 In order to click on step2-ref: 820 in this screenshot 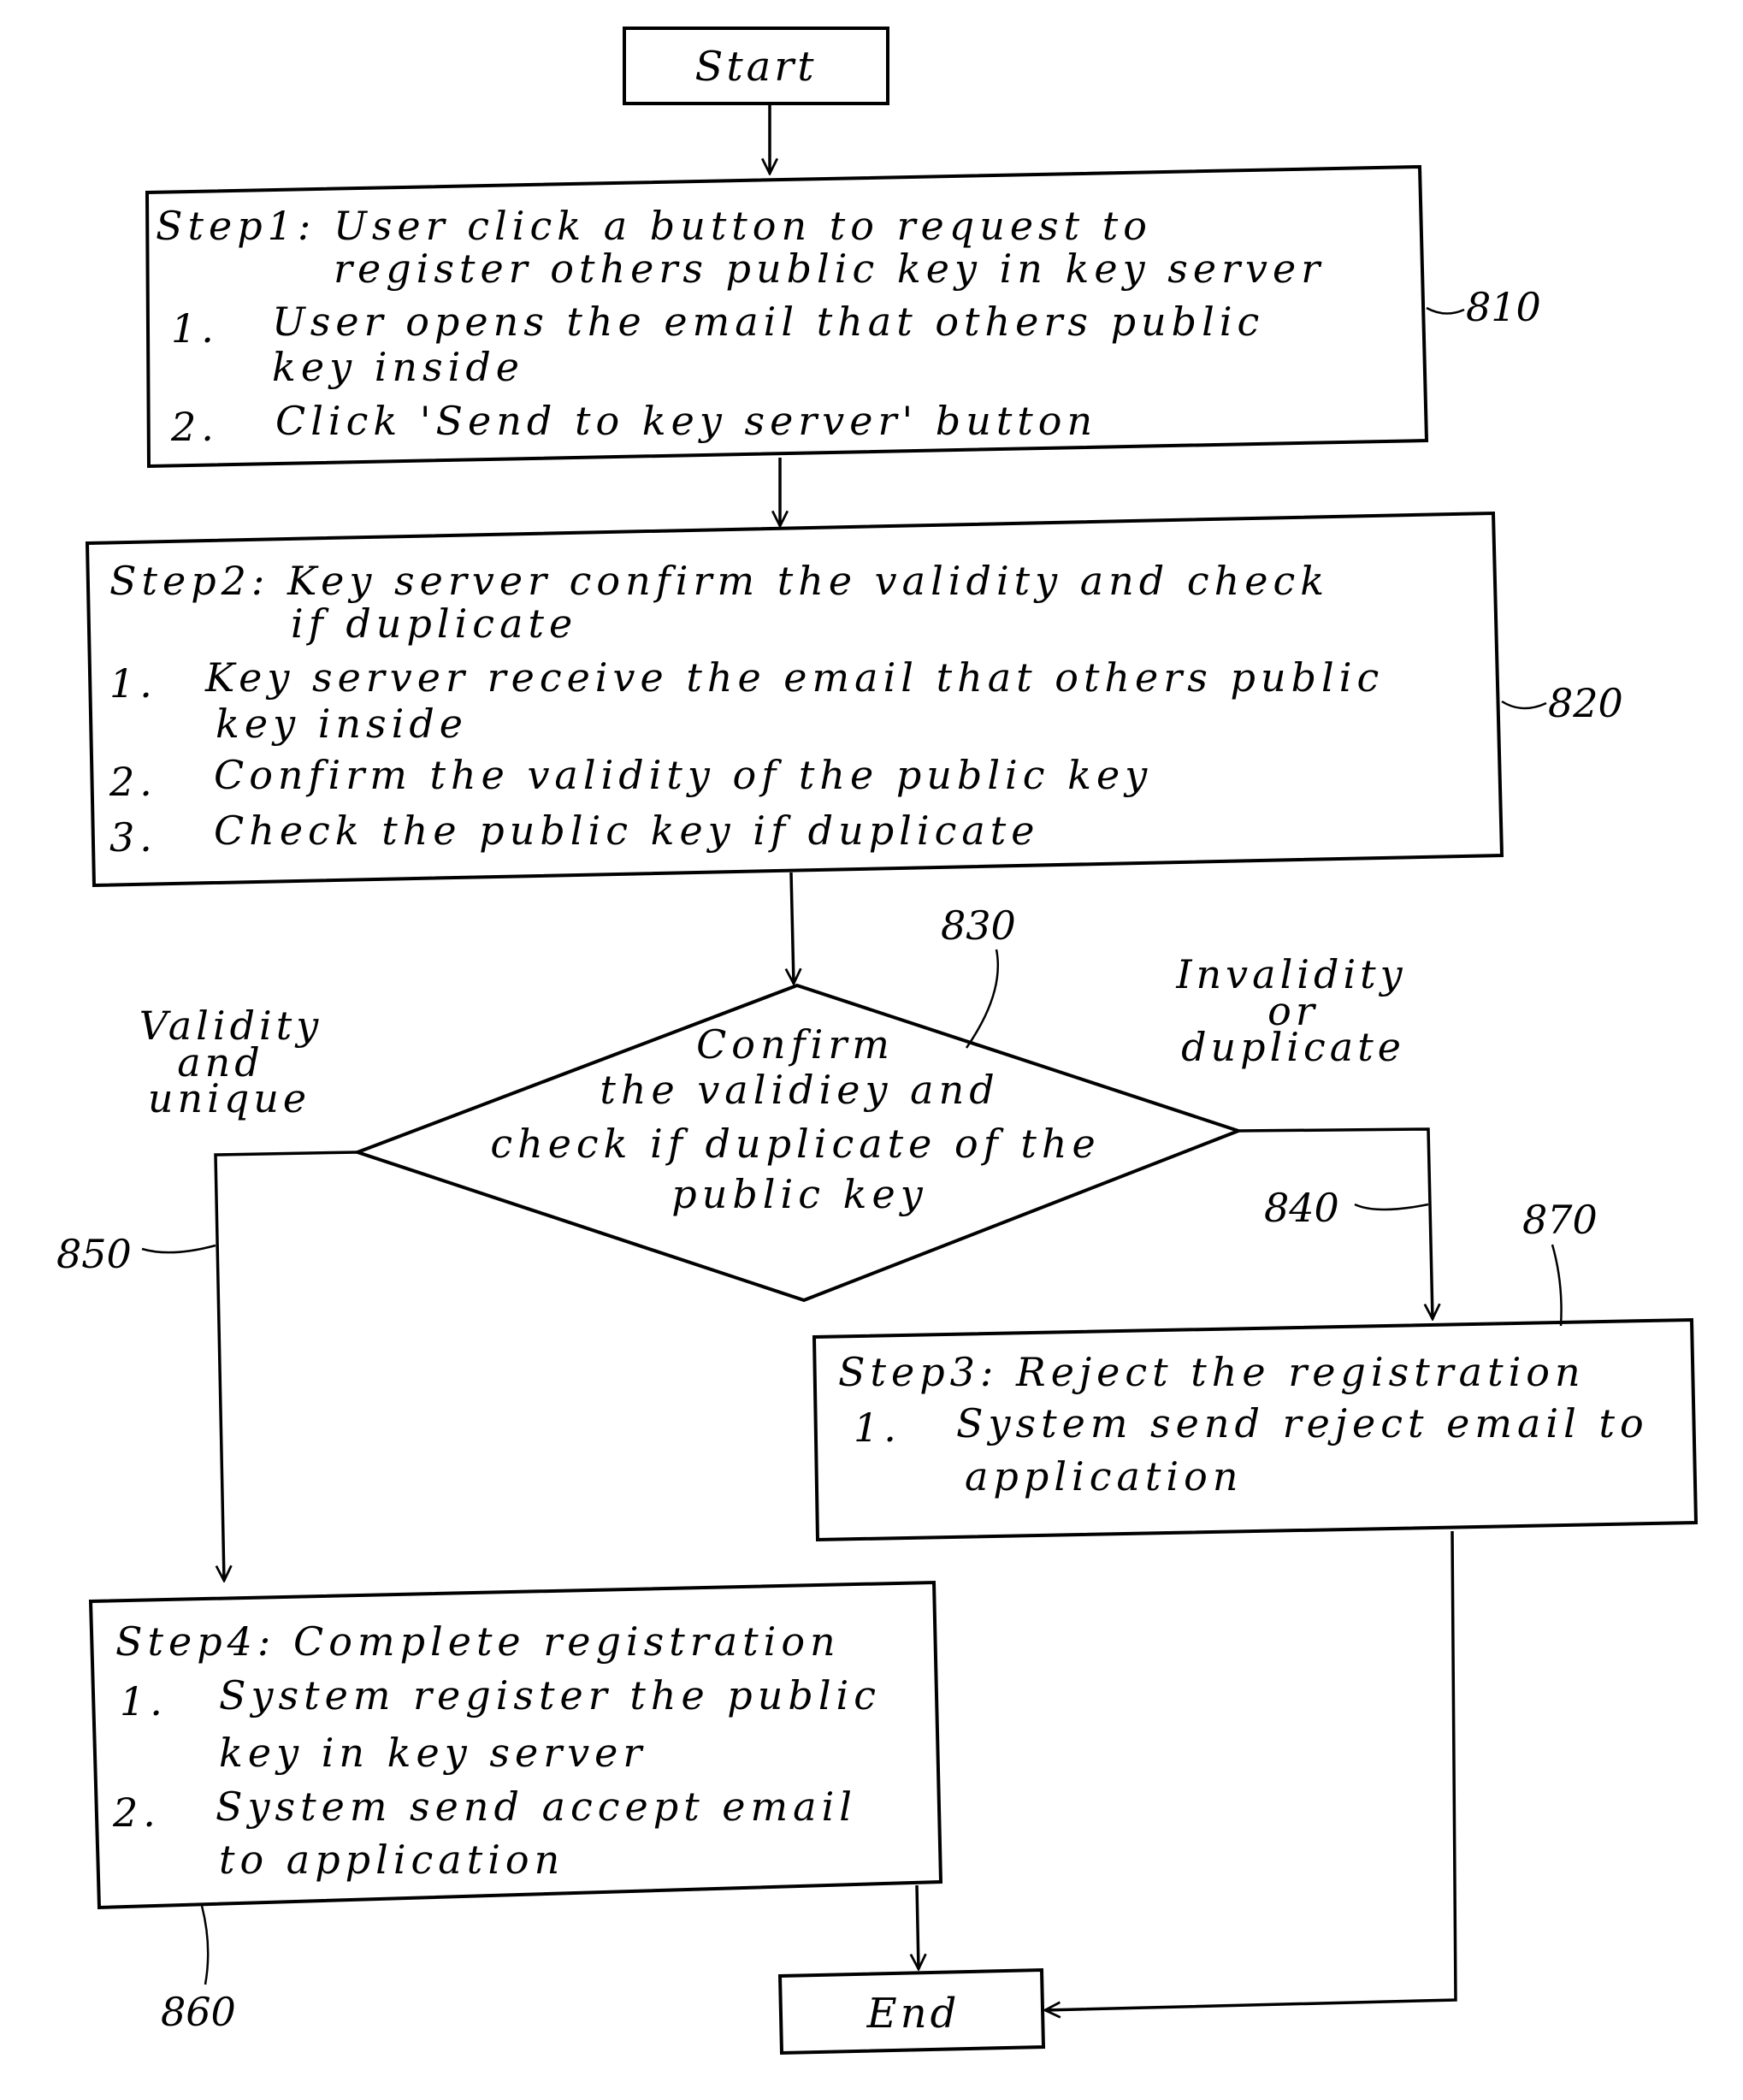, I will do `click(1585, 703)`.